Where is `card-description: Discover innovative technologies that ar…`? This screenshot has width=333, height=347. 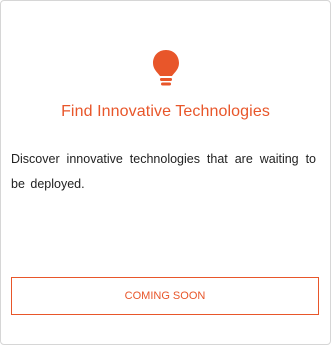 card-description: Discover innovative technologies that ar… is located at coordinates (163, 171).